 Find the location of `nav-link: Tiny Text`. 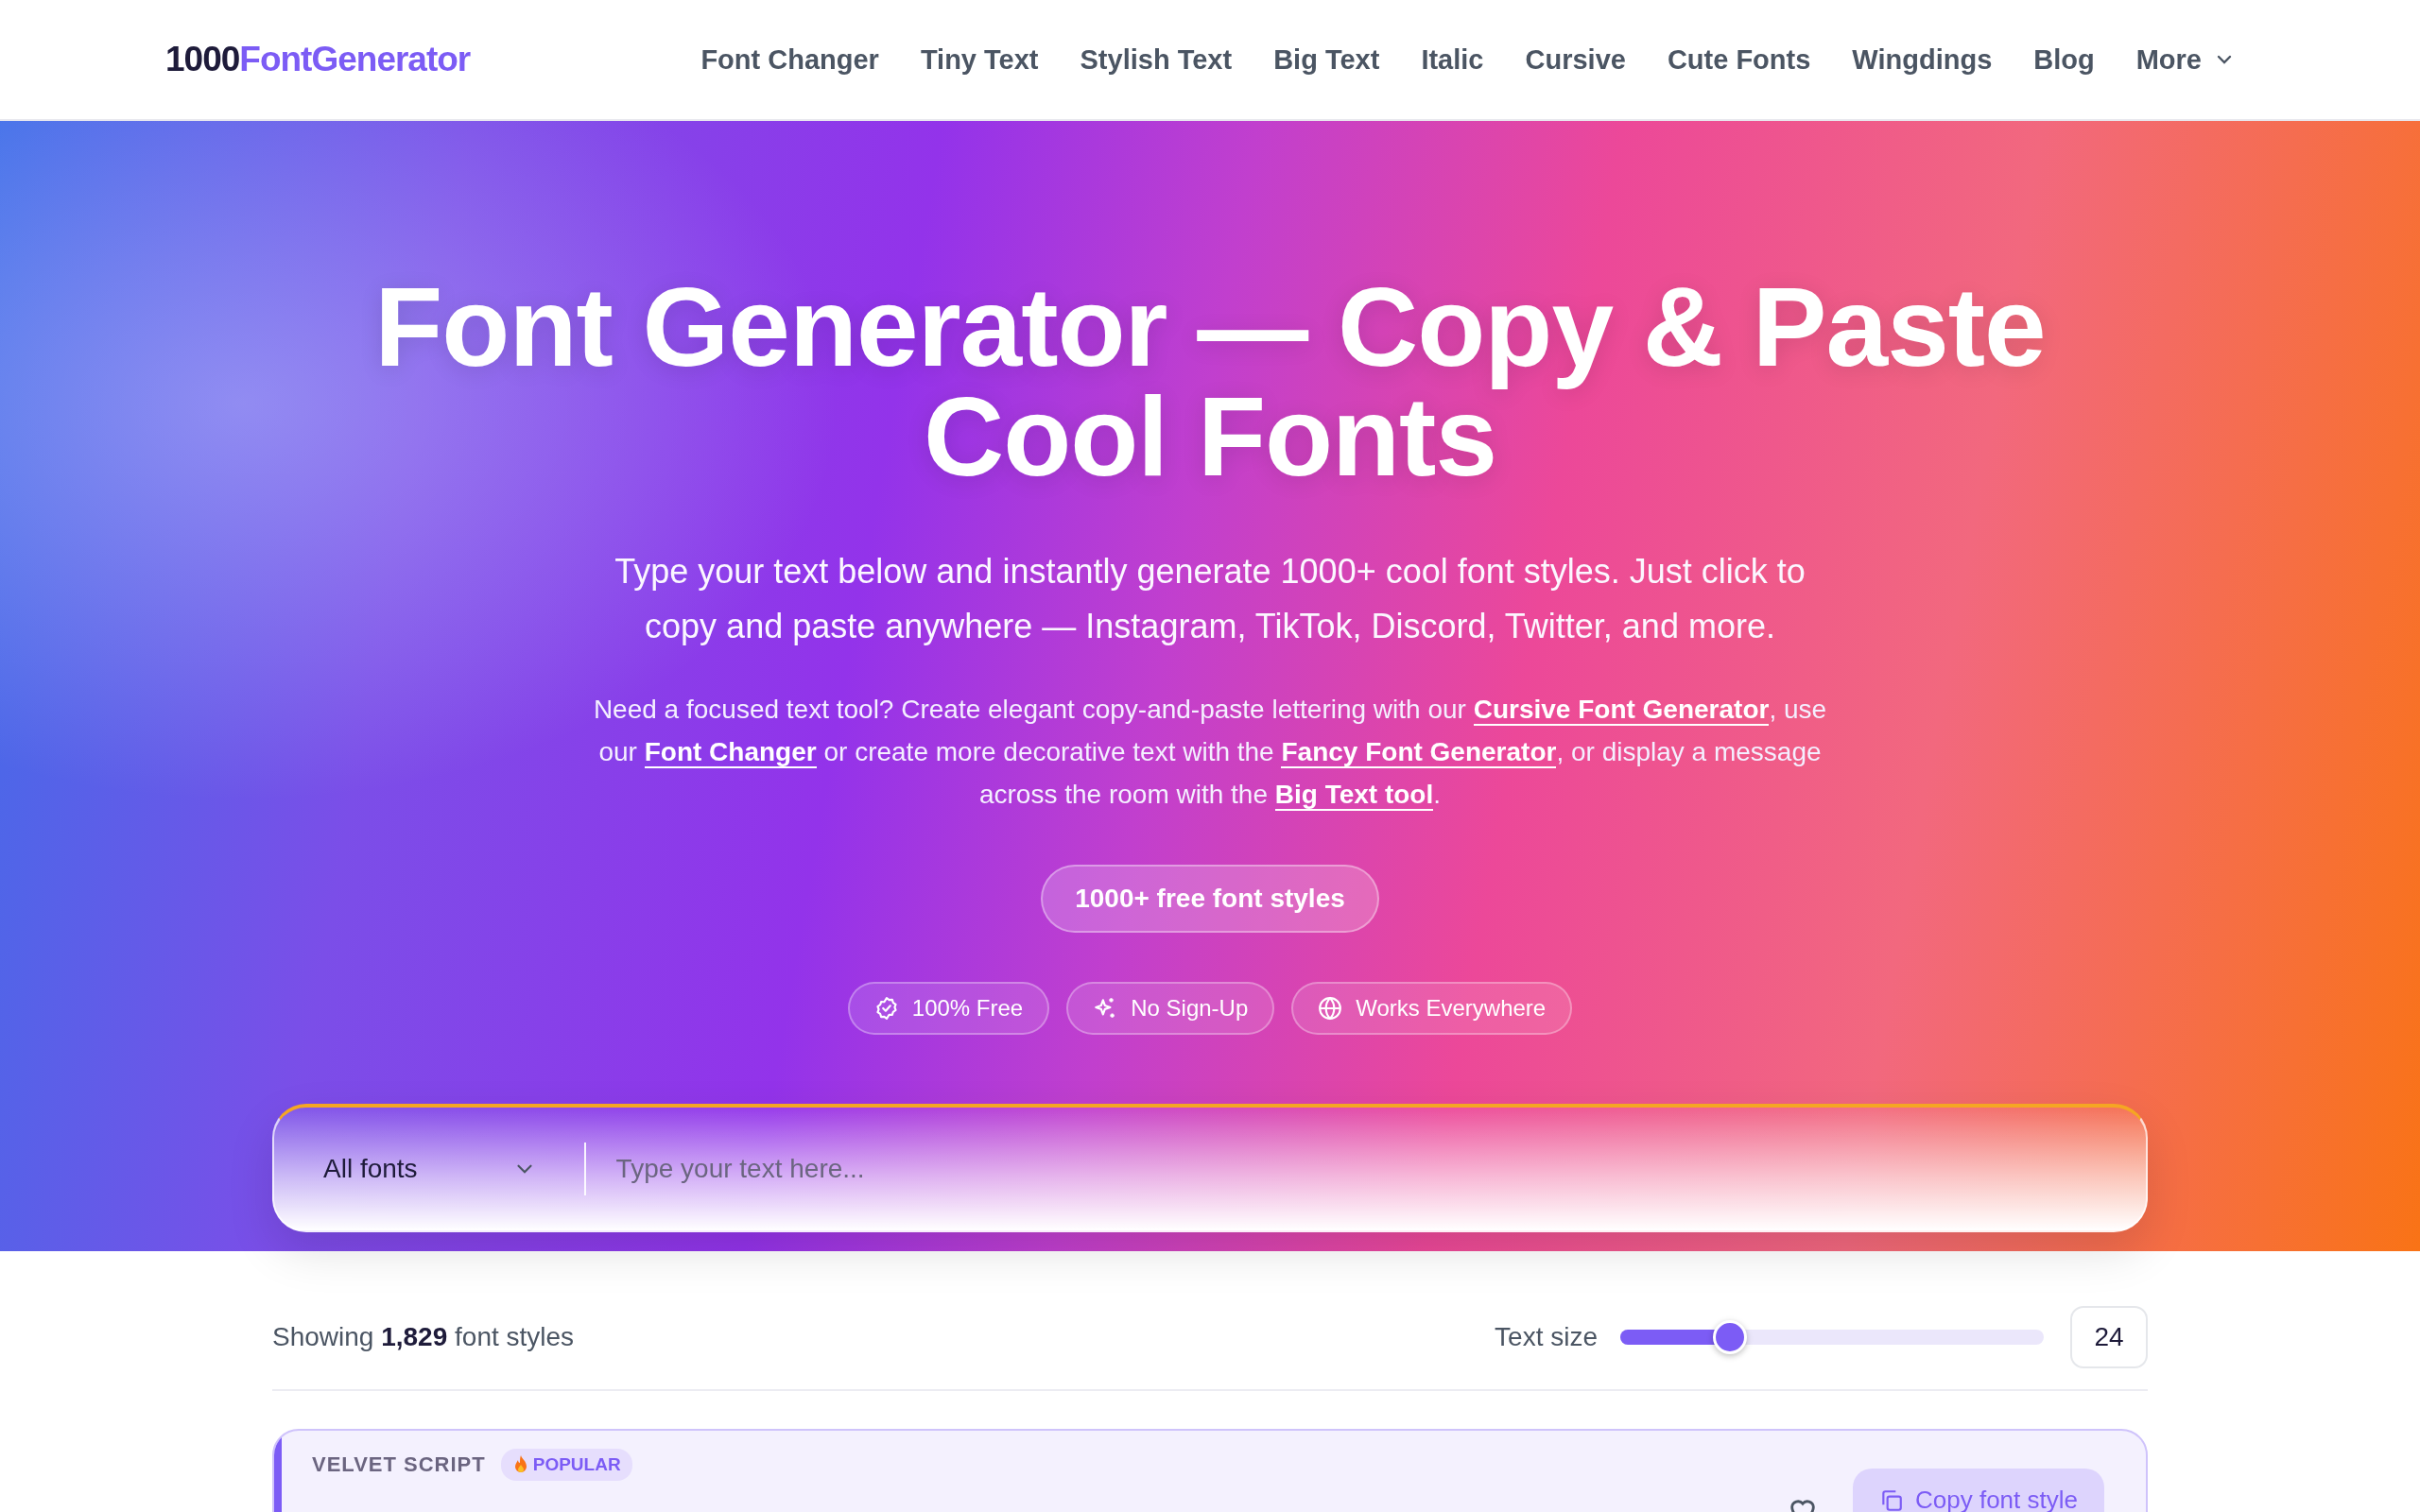

nav-link: Tiny Text is located at coordinates (979, 59).